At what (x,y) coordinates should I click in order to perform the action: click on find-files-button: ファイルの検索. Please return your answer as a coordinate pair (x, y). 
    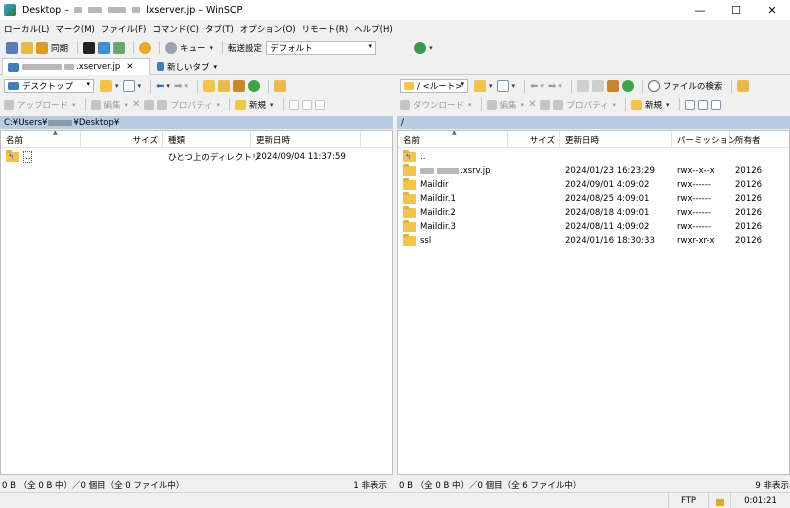
    Looking at the image, I should click on (693, 86).